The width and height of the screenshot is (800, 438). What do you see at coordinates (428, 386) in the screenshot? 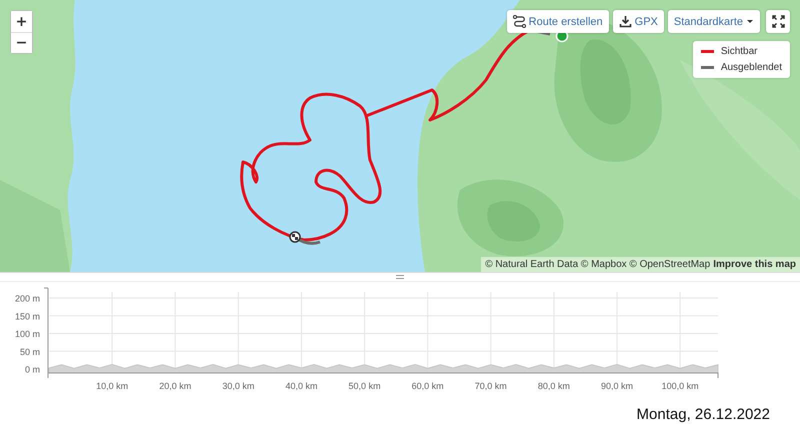
I see `x-axis-label: 60,0 km` at bounding box center [428, 386].